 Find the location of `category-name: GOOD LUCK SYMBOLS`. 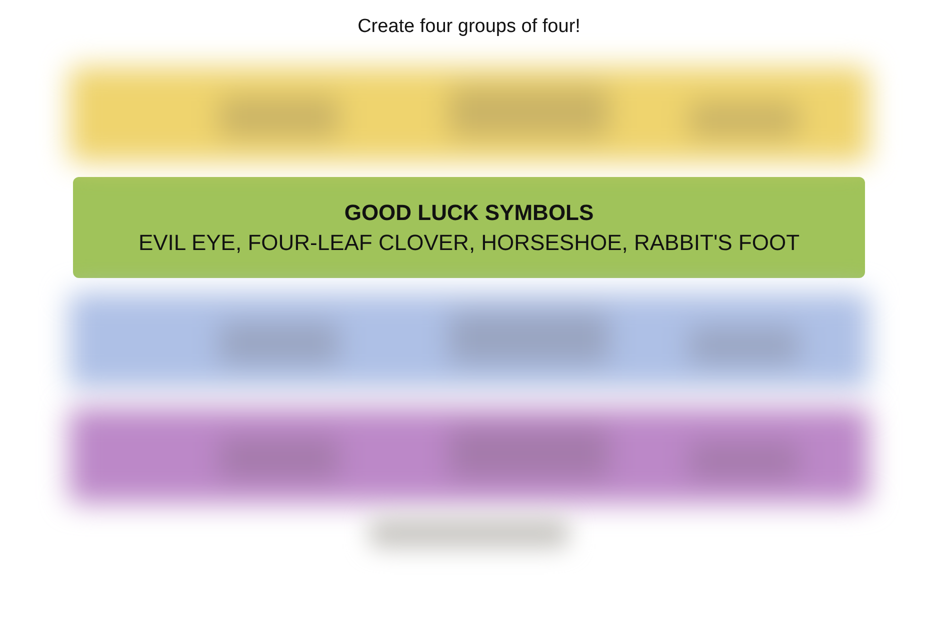

category-name: GOOD LUCK SYMBOLS is located at coordinates (469, 213).